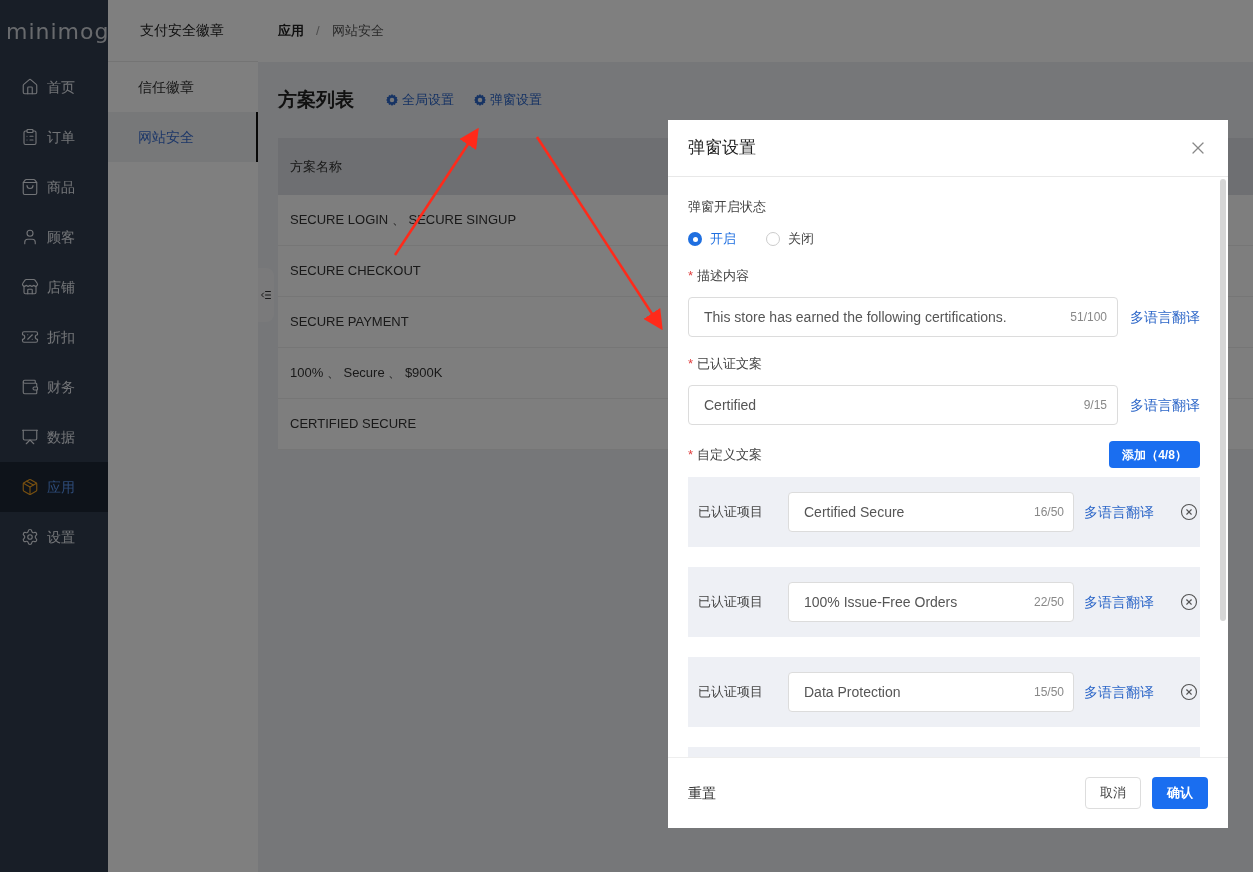 Image resolution: width=1253 pixels, height=872 pixels. What do you see at coordinates (855, 512) in the screenshot?
I see `input-value: Certified Secure` at bounding box center [855, 512].